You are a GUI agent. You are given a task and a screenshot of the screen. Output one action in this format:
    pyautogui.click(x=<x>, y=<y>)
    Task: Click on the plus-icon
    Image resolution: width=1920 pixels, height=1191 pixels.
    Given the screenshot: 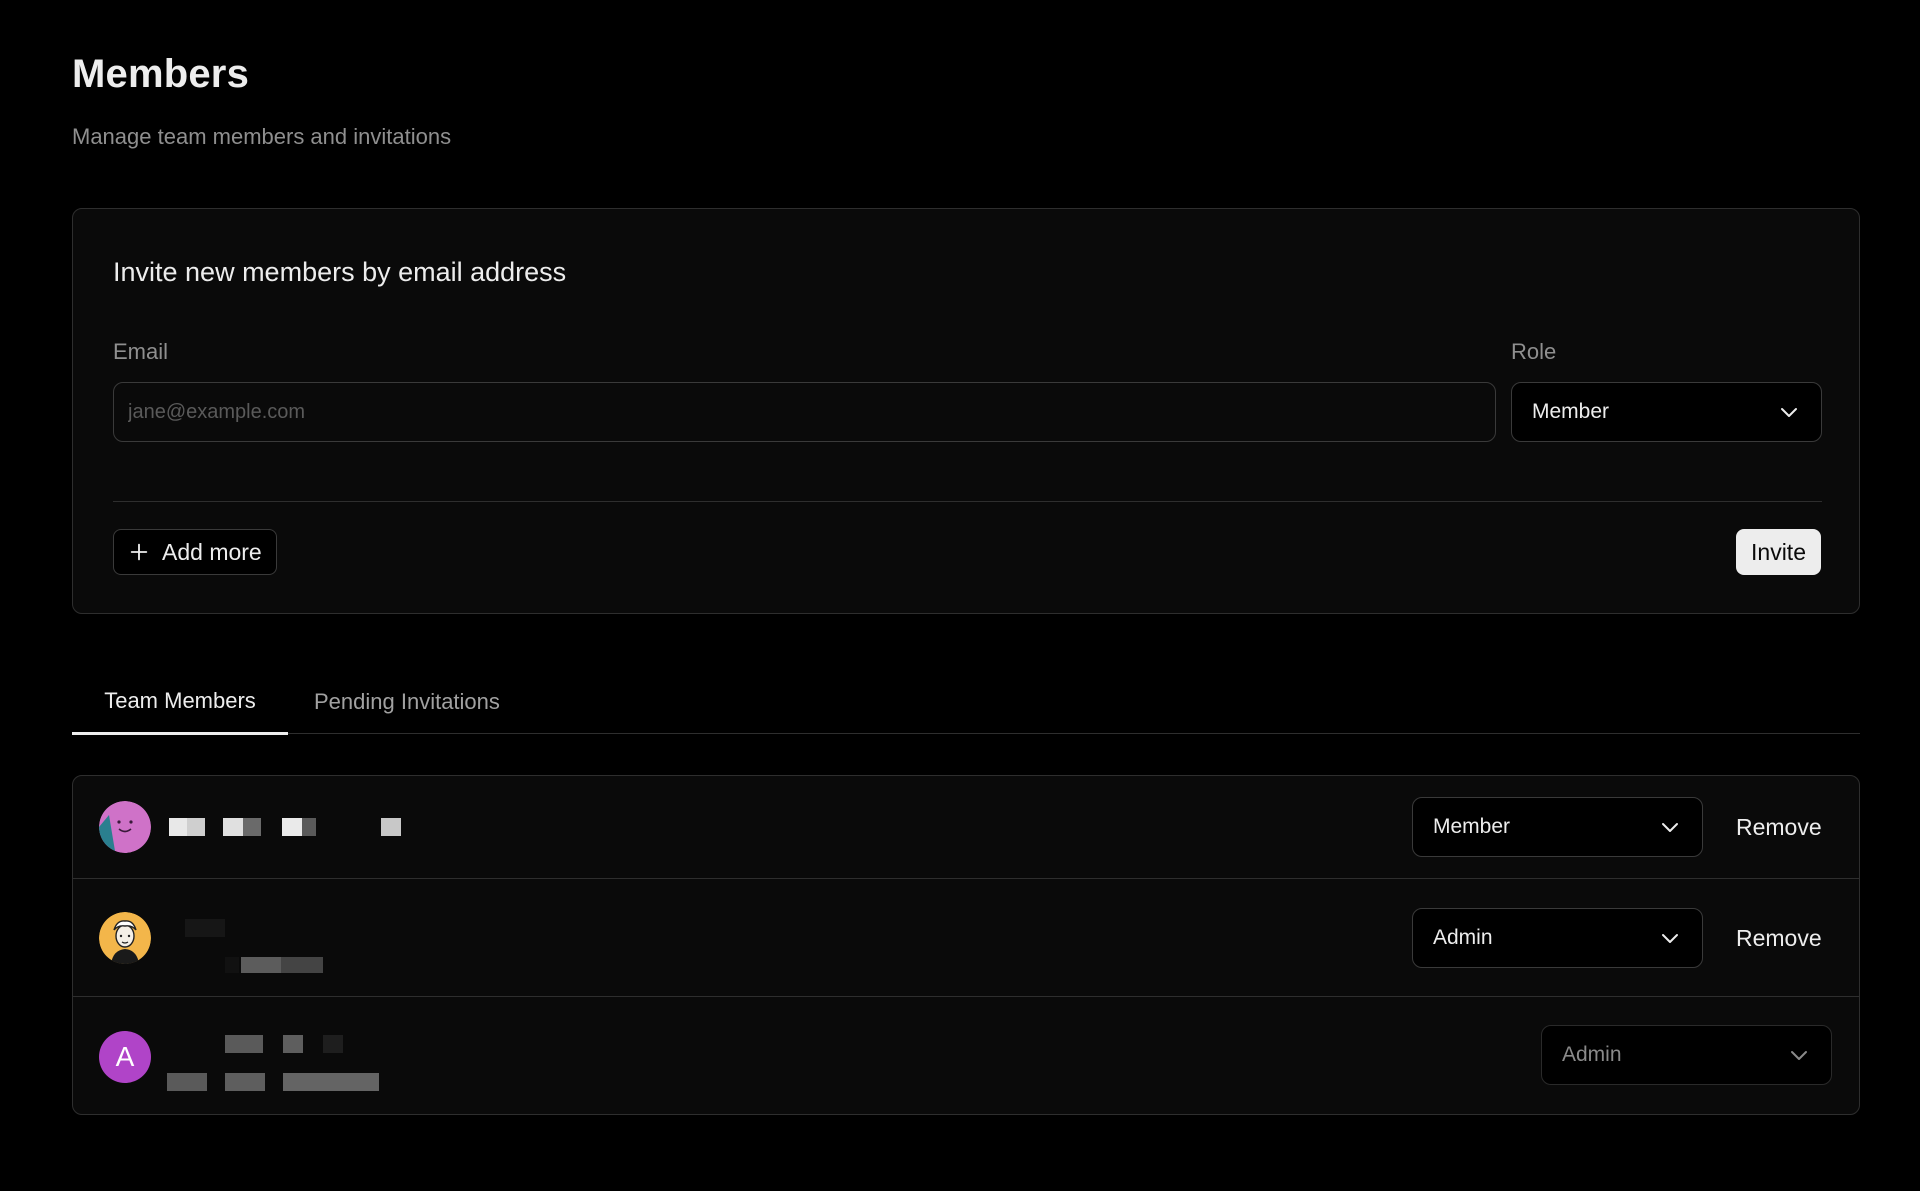 What is the action you would take?
    pyautogui.click(x=139, y=552)
    